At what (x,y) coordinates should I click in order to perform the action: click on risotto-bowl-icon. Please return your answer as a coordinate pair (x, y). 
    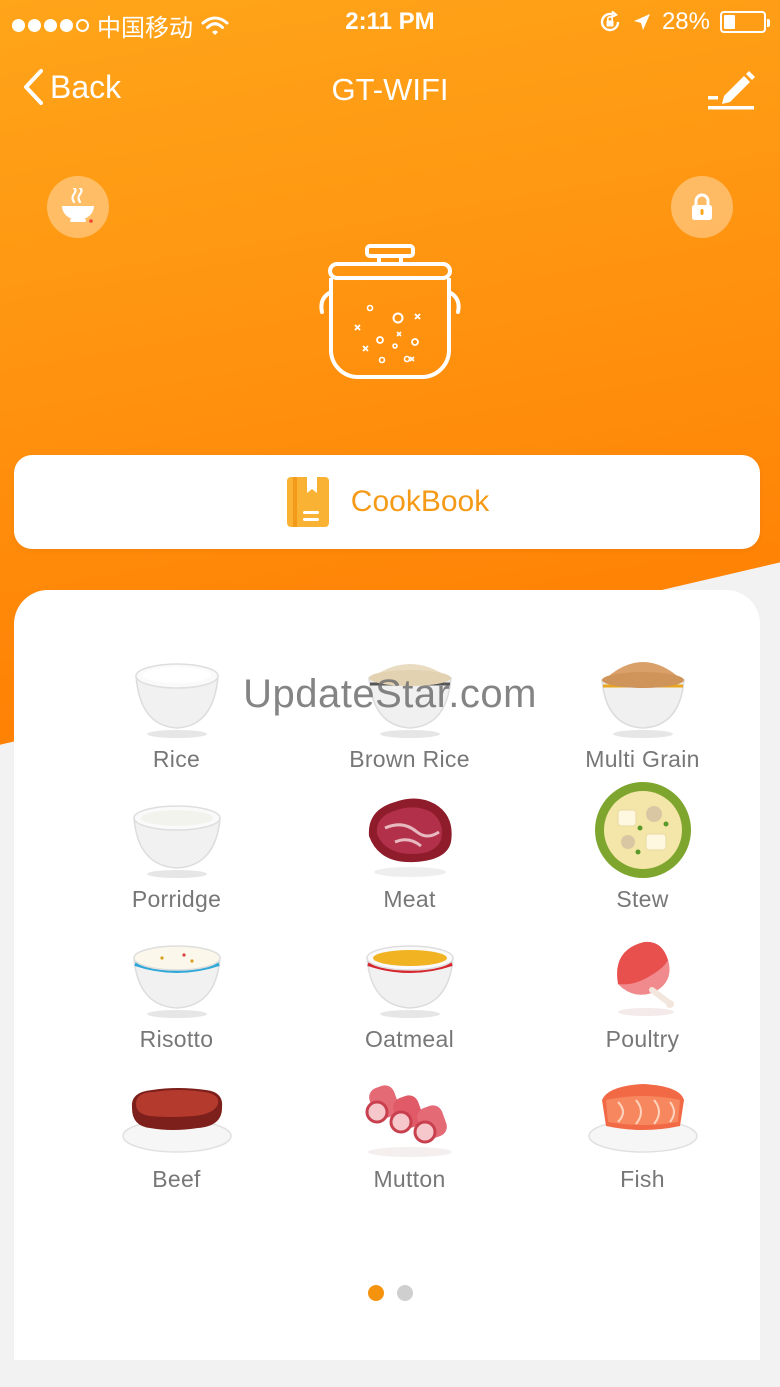
    Looking at the image, I should click on (176, 981).